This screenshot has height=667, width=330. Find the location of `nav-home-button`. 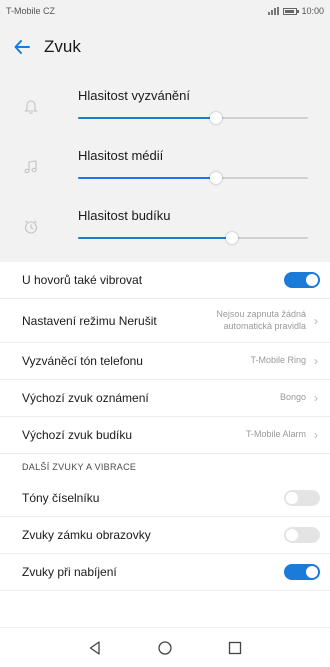

nav-home-button is located at coordinates (165, 648).